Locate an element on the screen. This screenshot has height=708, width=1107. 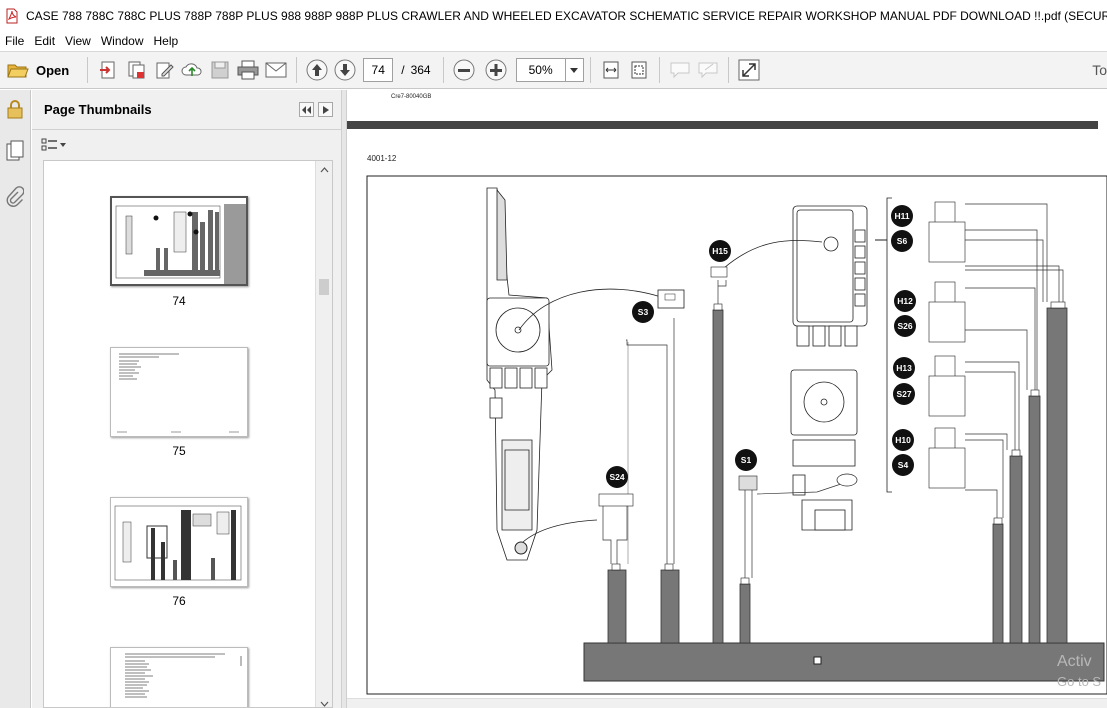
scroll-up-icon is located at coordinates (324, 170).